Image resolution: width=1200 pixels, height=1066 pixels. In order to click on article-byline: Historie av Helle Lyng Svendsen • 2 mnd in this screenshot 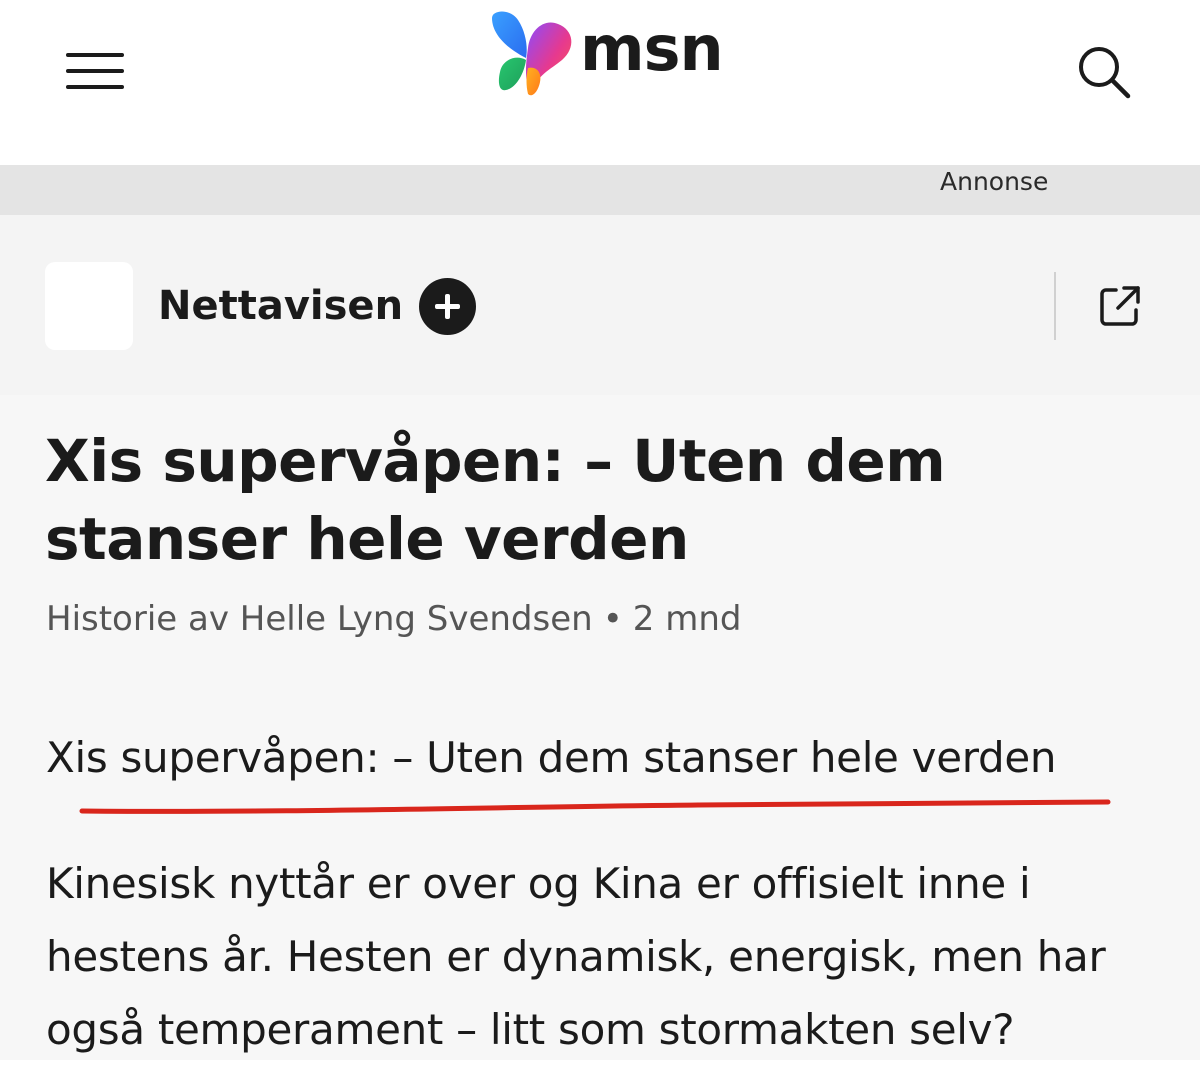, I will do `click(393, 619)`.